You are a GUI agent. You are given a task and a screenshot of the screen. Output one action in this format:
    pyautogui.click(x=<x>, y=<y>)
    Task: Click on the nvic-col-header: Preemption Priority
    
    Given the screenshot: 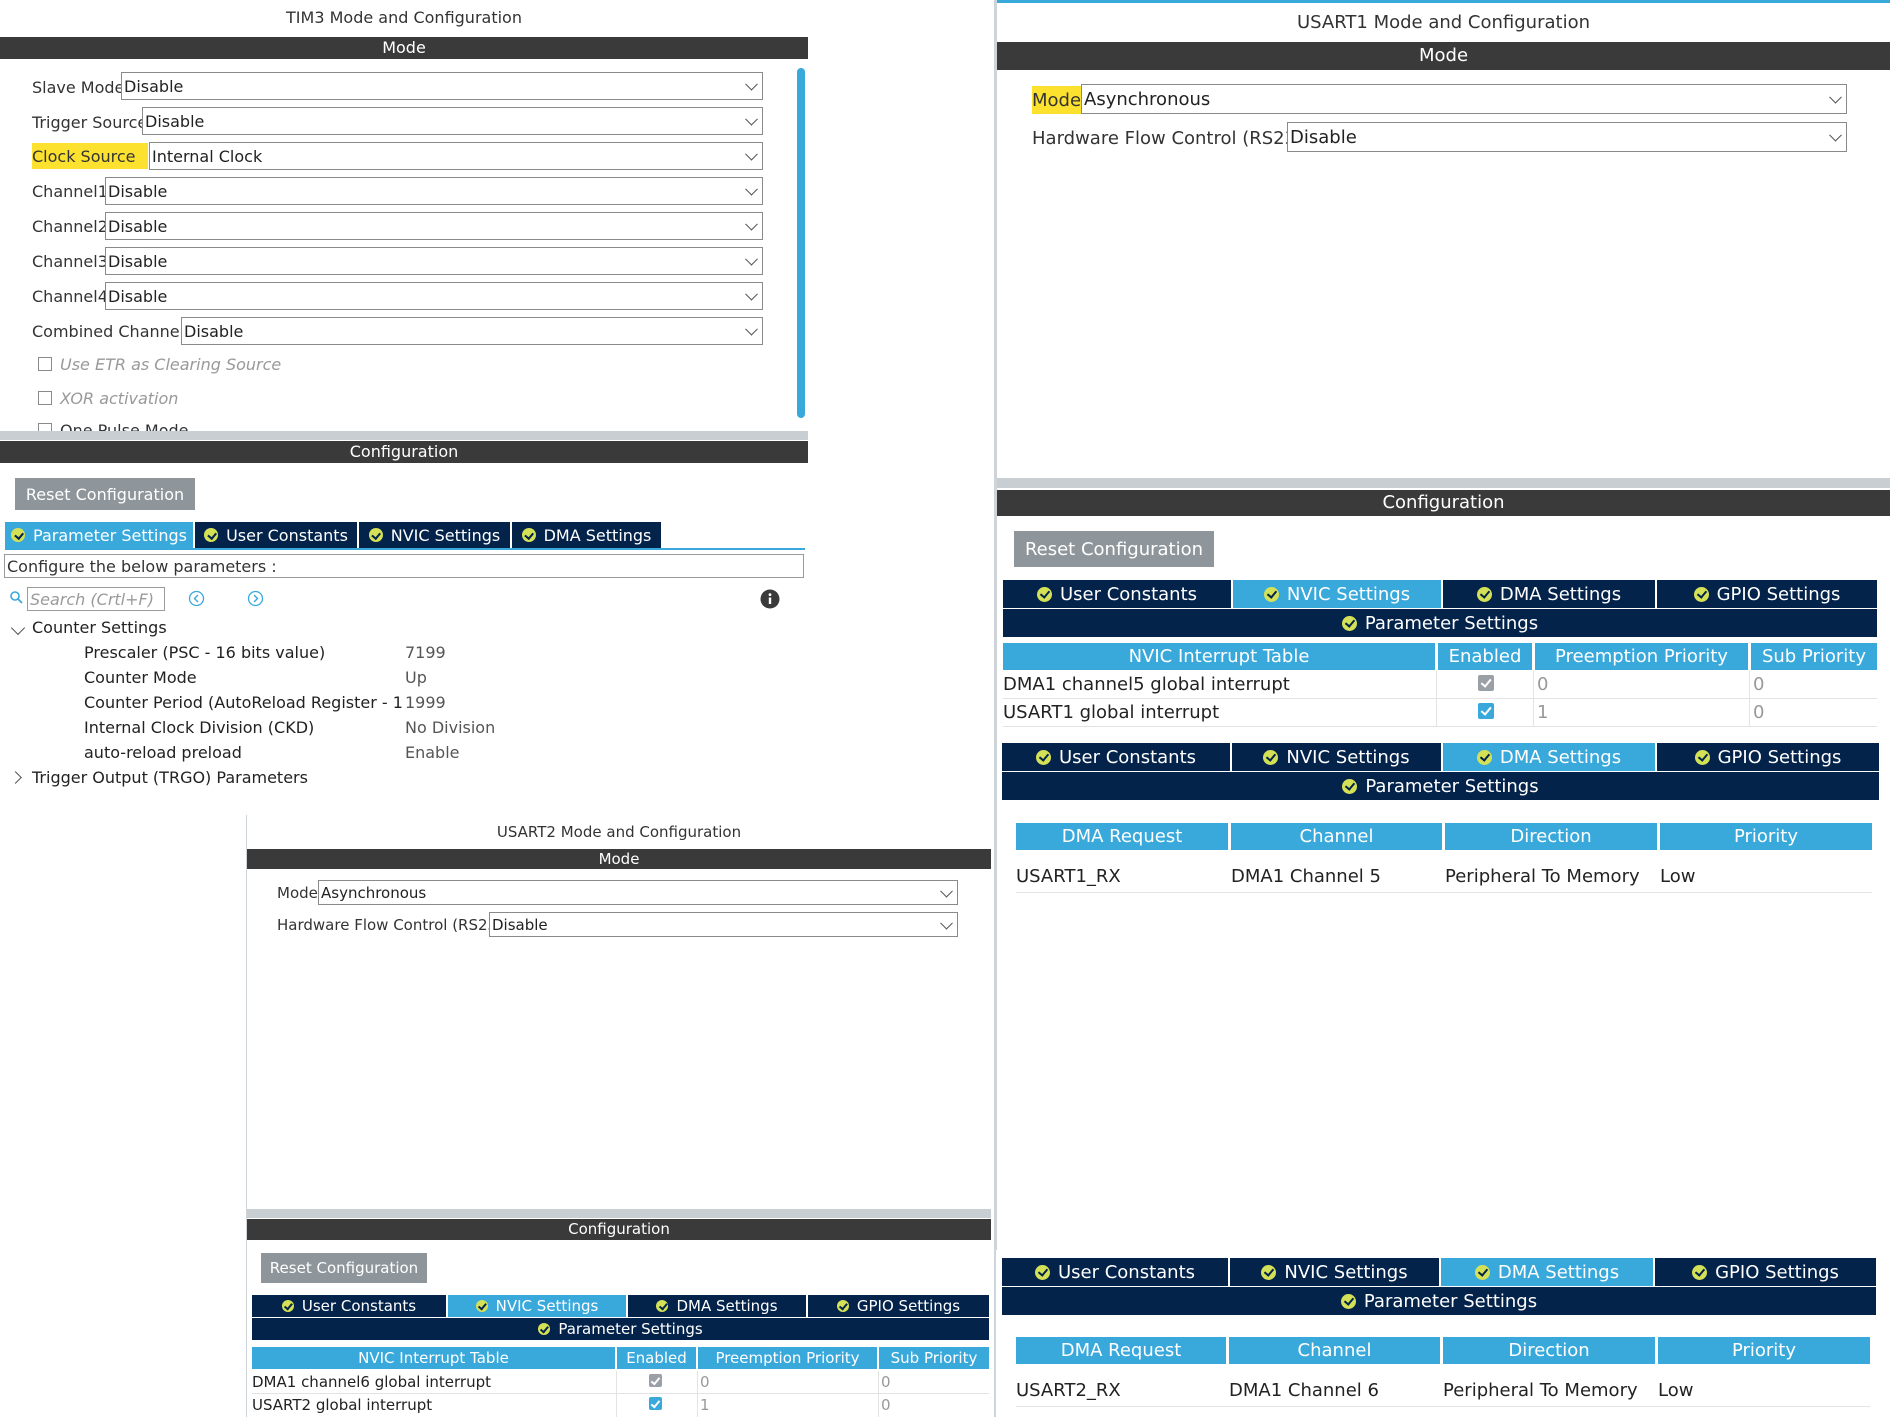 What is the action you would take?
    pyautogui.click(x=1641, y=656)
    